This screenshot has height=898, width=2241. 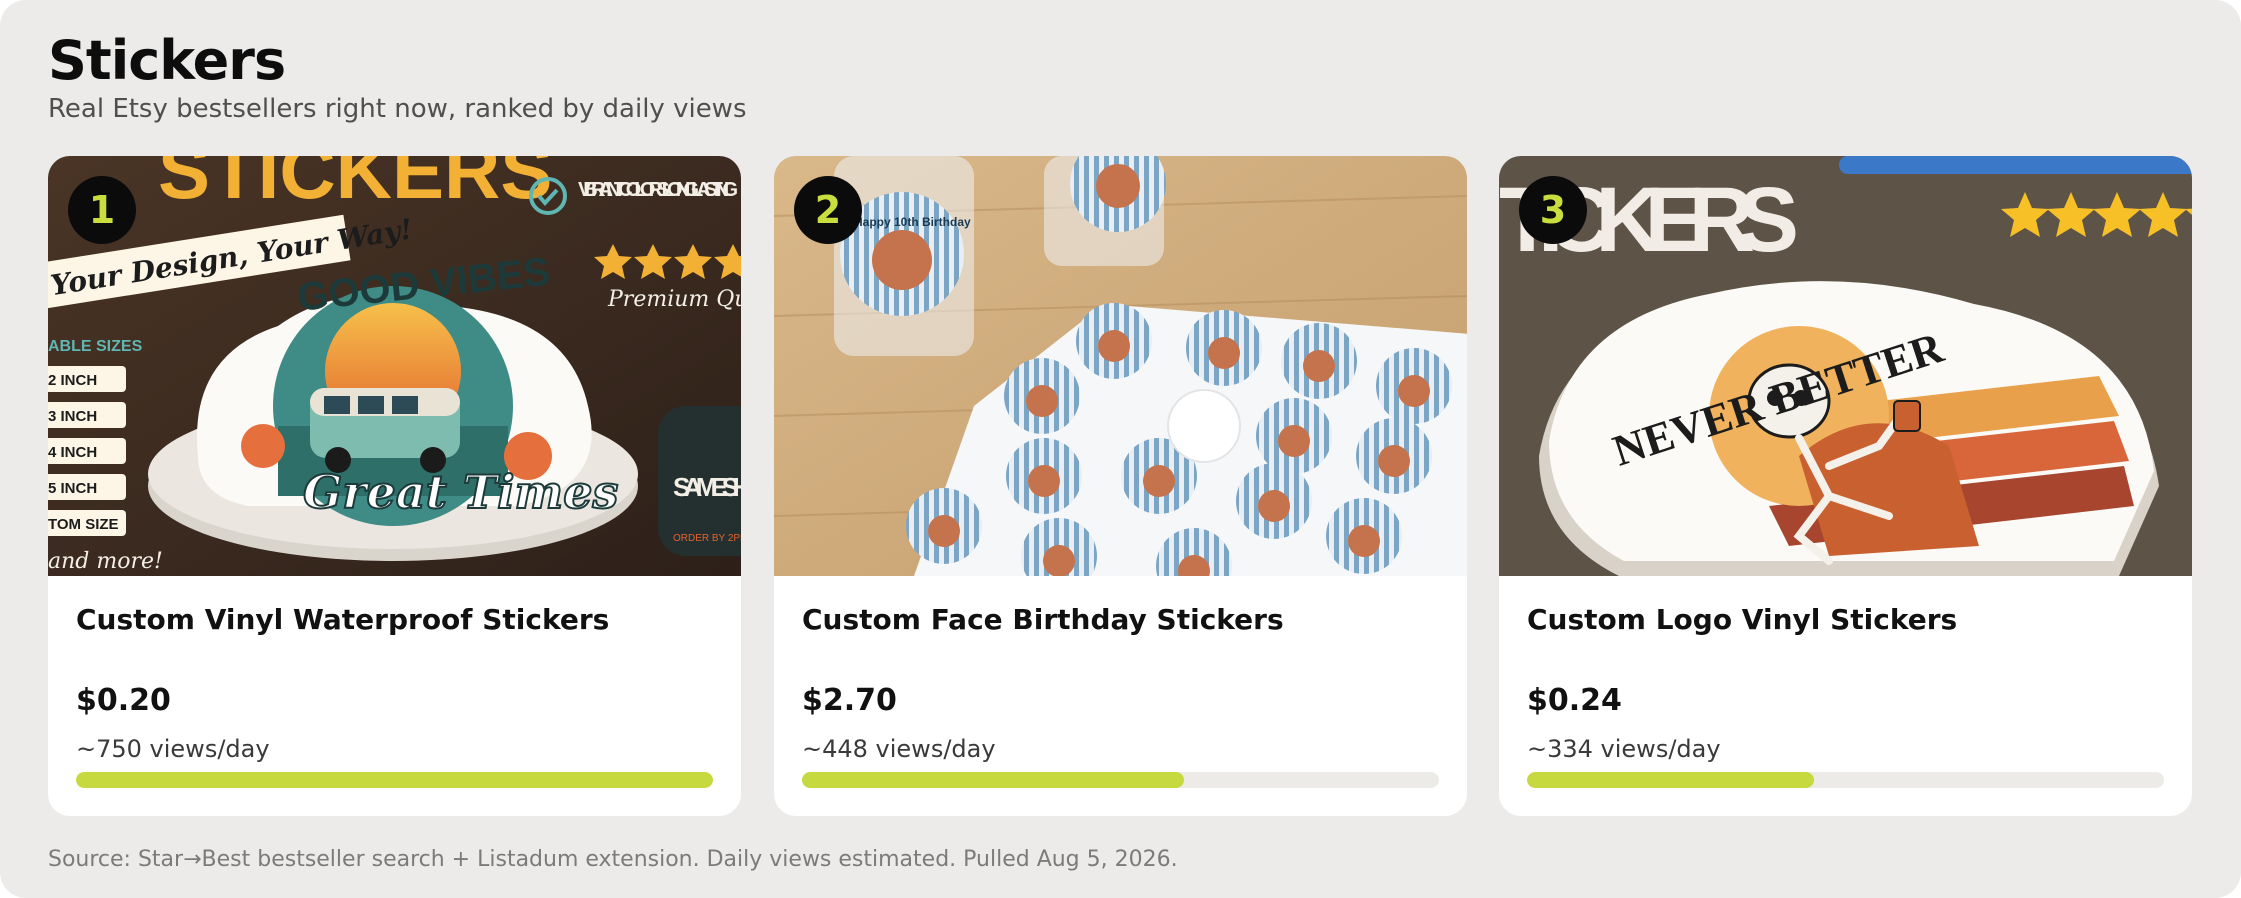 I want to click on image-size-2: 4 INCH, so click(x=72, y=452).